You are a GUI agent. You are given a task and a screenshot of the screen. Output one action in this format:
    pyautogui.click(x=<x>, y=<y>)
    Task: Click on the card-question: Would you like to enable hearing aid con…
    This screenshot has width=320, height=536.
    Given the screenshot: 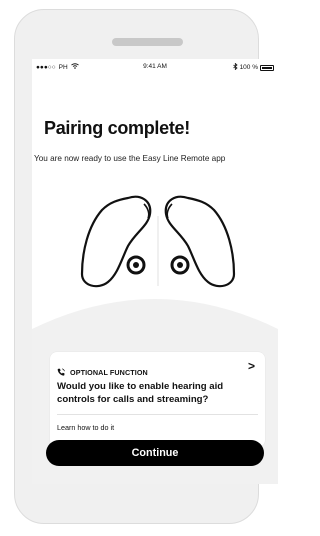 What is the action you would take?
    pyautogui.click(x=140, y=393)
    